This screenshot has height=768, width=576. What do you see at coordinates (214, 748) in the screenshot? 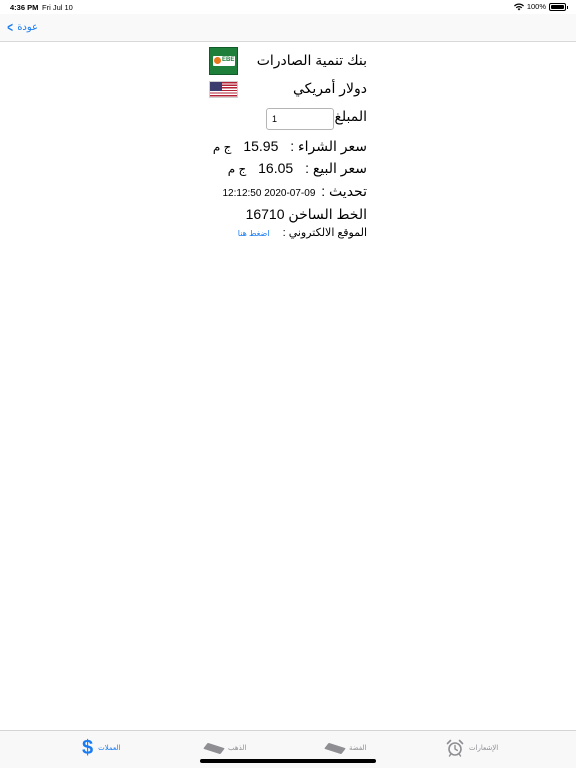
I see `gold-bar-icon` at bounding box center [214, 748].